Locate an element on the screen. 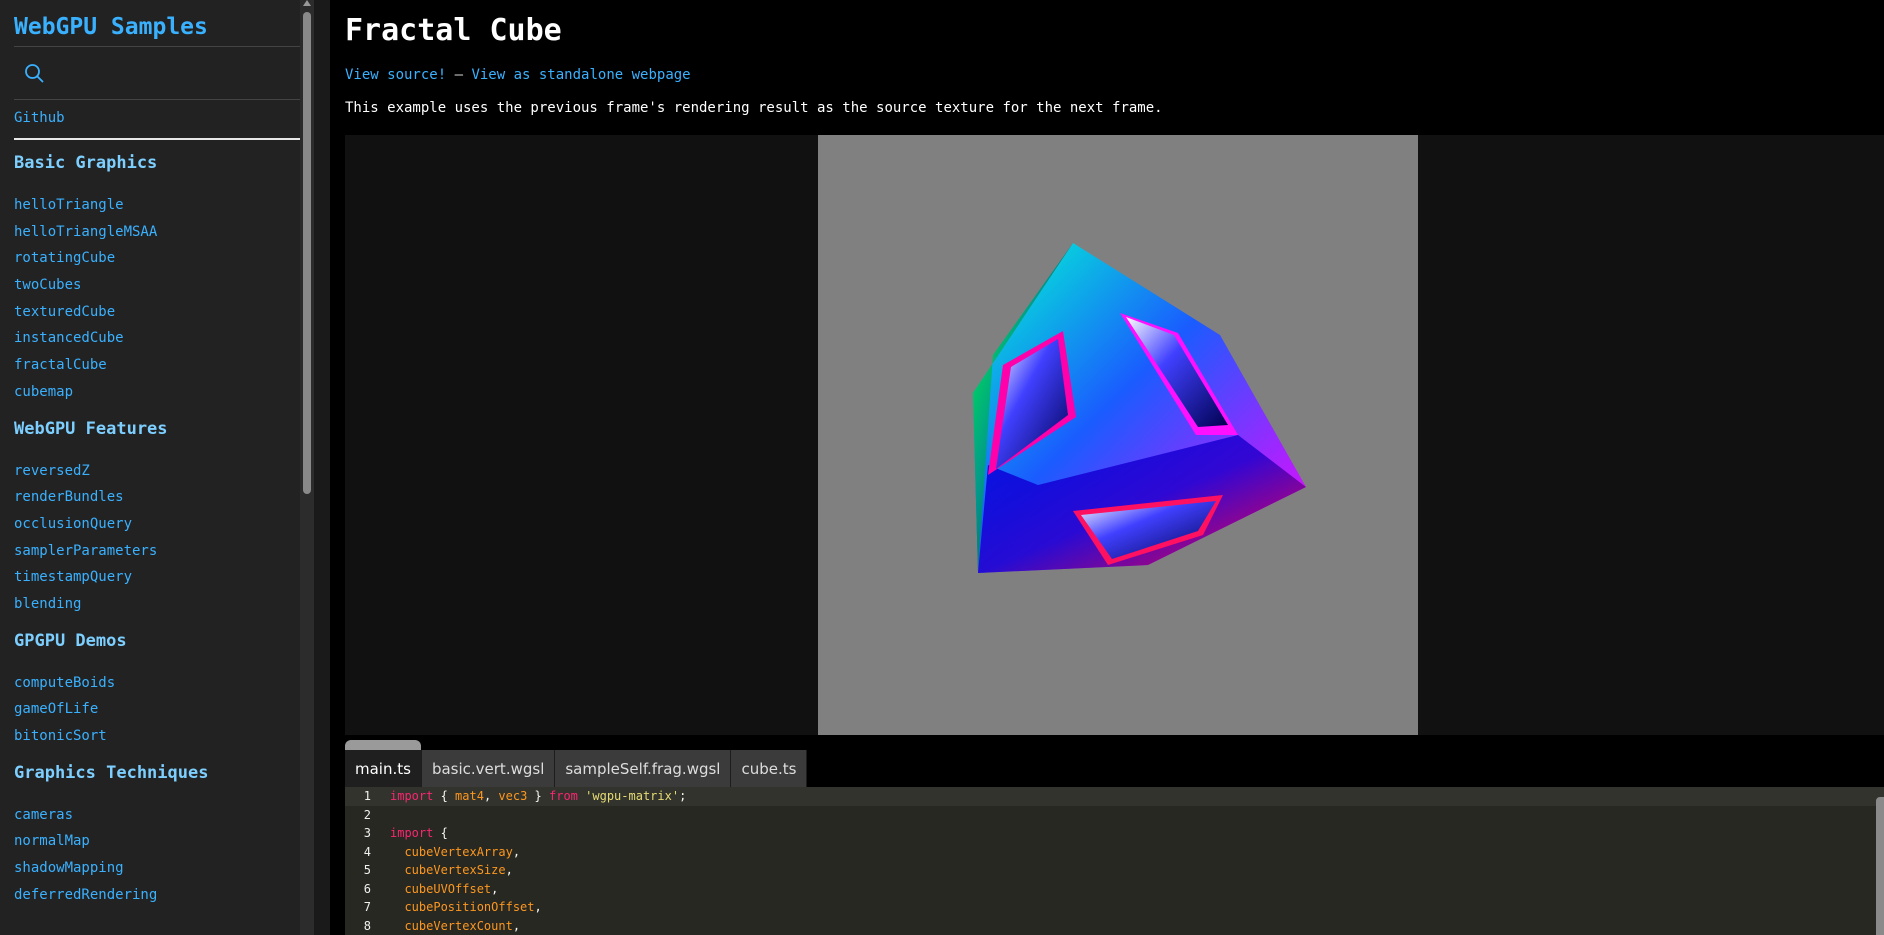 This screenshot has height=935, width=1884. sidebar-scrollbar-thumb is located at coordinates (307, 253).